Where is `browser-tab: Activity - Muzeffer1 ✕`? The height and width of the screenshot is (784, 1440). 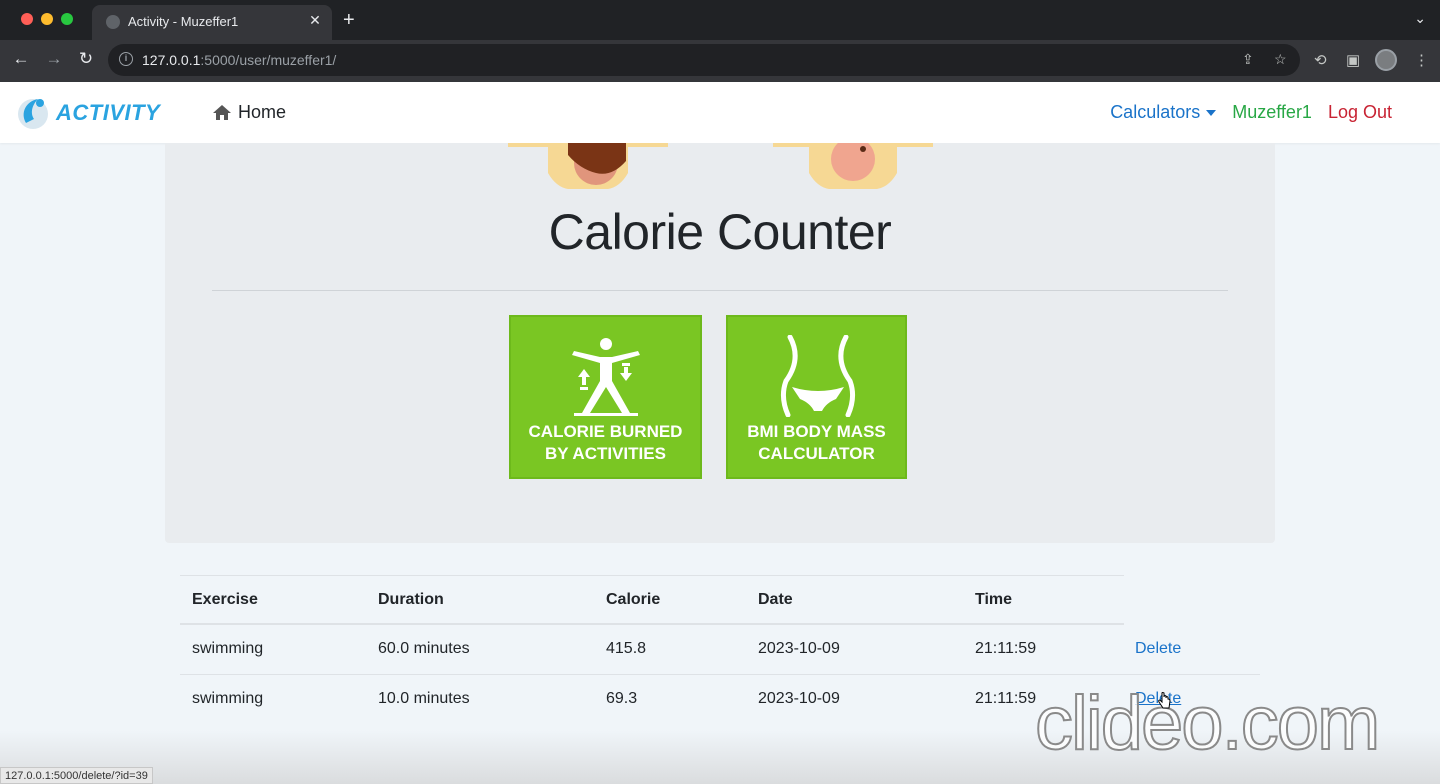 browser-tab: Activity - Muzeffer1 ✕ is located at coordinates (212, 22).